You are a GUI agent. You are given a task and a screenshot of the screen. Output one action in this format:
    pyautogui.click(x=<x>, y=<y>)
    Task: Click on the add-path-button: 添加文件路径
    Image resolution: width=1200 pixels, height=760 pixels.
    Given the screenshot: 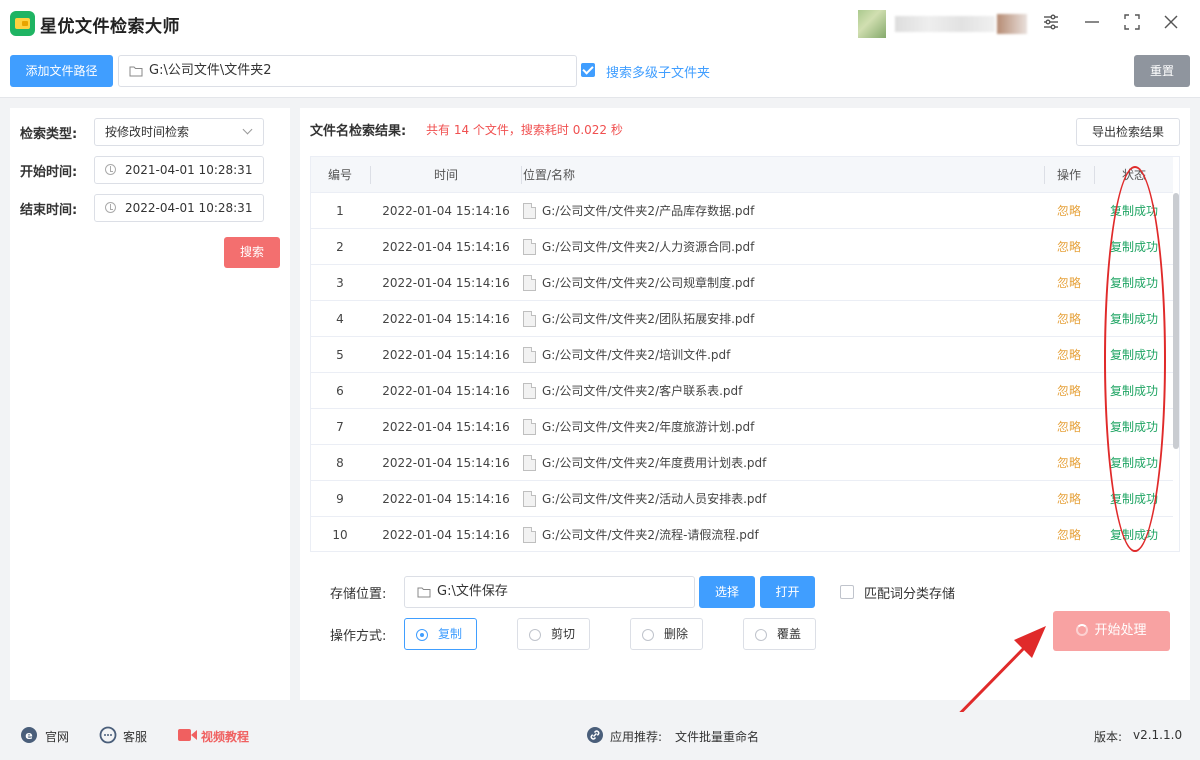 What is the action you would take?
    pyautogui.click(x=61, y=71)
    